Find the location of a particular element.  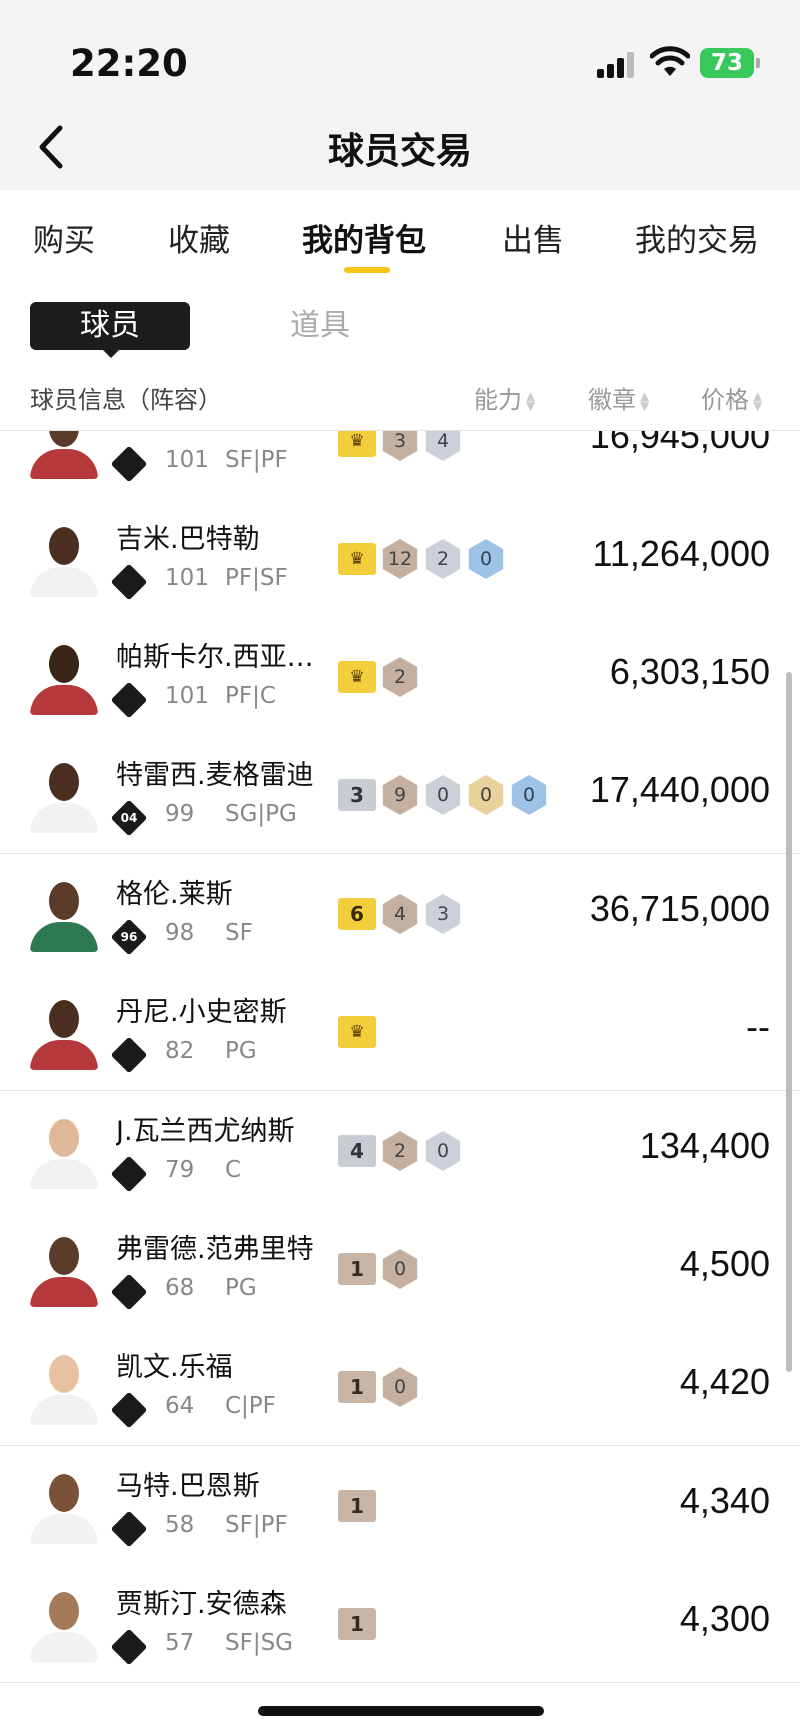

level-badge: 3 is located at coordinates (357, 795).